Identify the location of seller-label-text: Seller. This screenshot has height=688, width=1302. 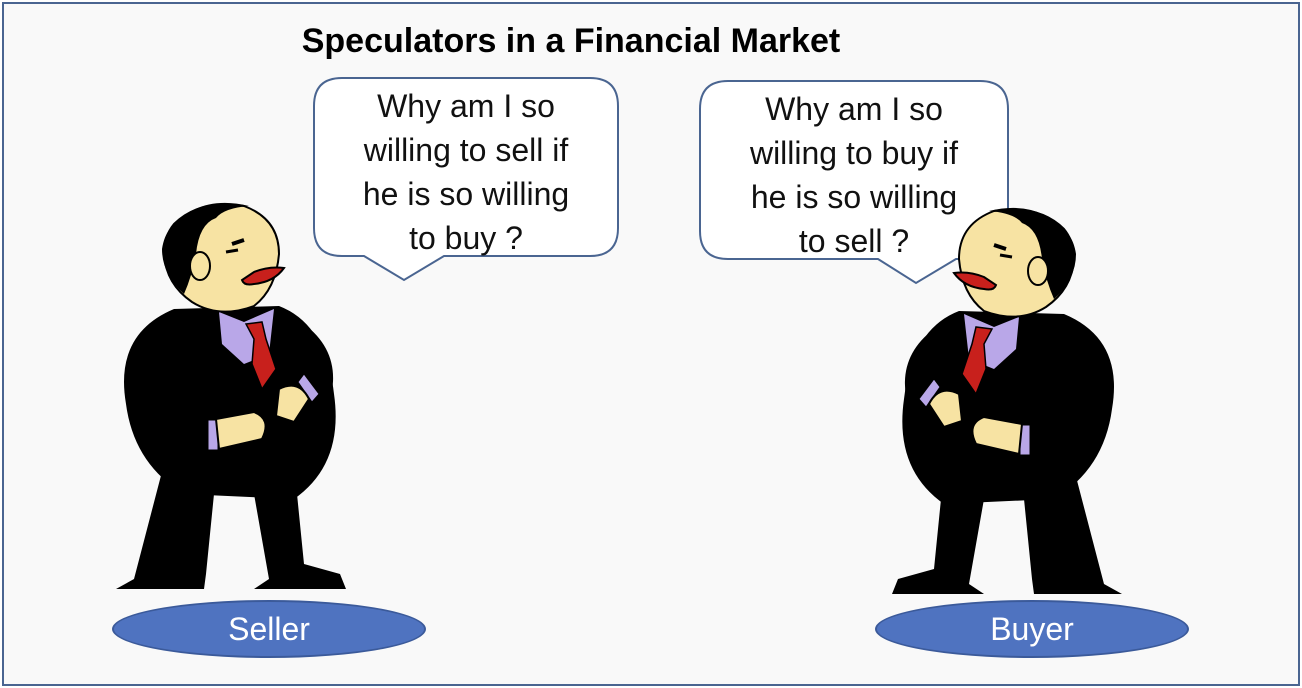
(269, 628).